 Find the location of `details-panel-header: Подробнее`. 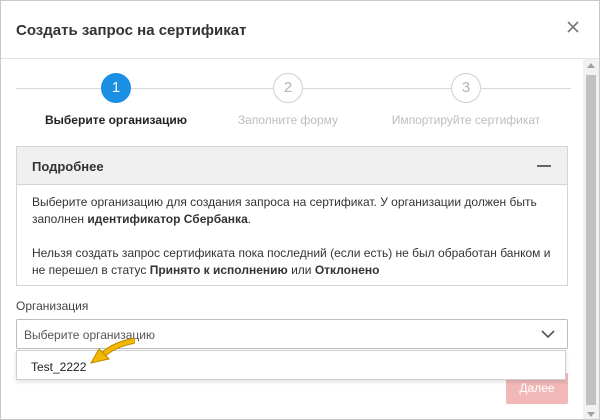

details-panel-header: Подробнее is located at coordinates (292, 166).